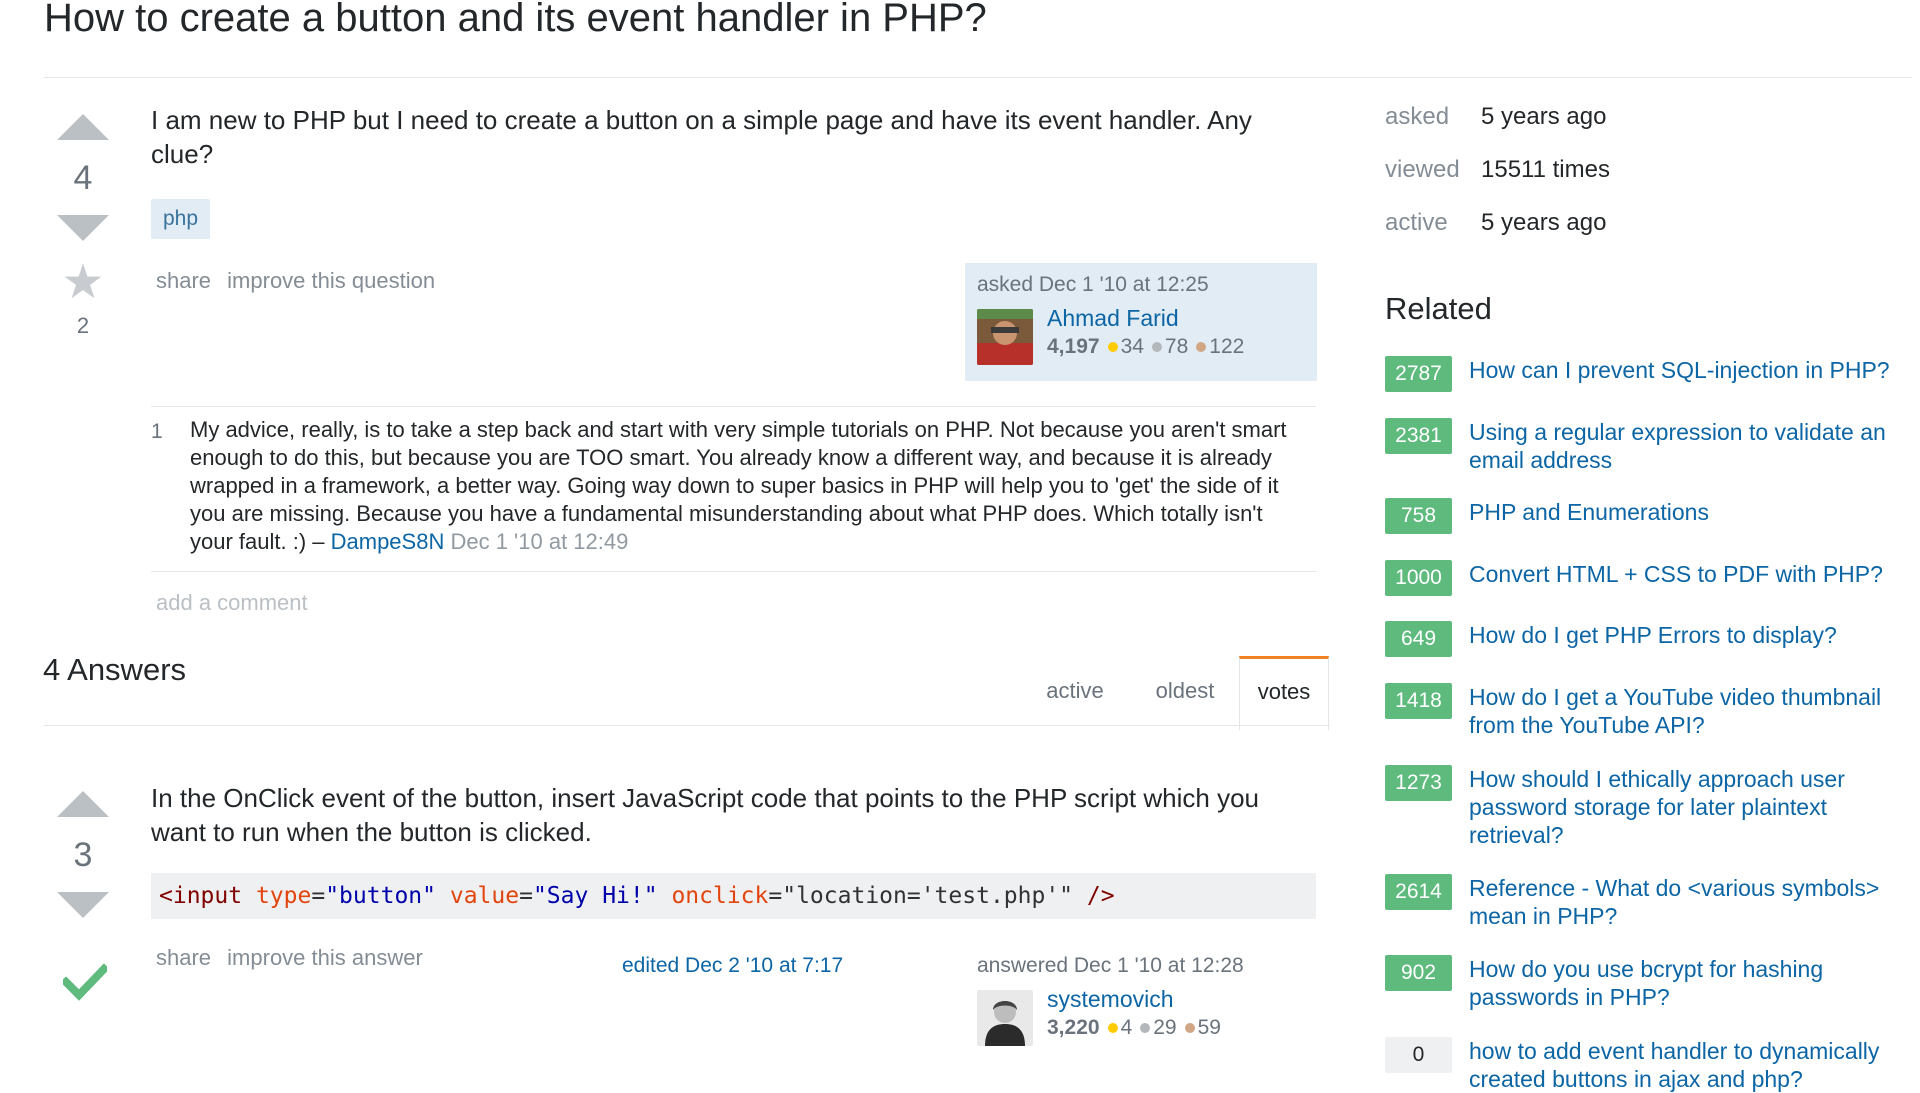 This screenshot has height=1093, width=1920. I want to click on answered-timestamp: answered Dec 1 '10 at 12:28, so click(1110, 966).